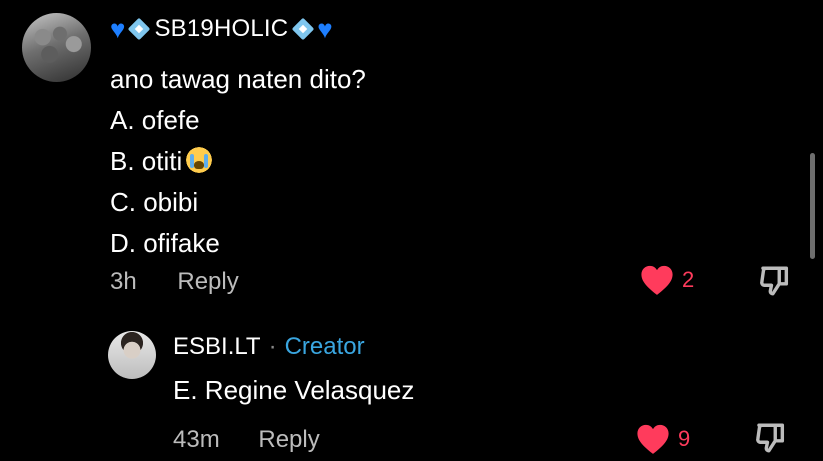 The height and width of the screenshot is (461, 823). Describe the element at coordinates (324, 346) in the screenshot. I see `creator-badge: Creator` at that location.